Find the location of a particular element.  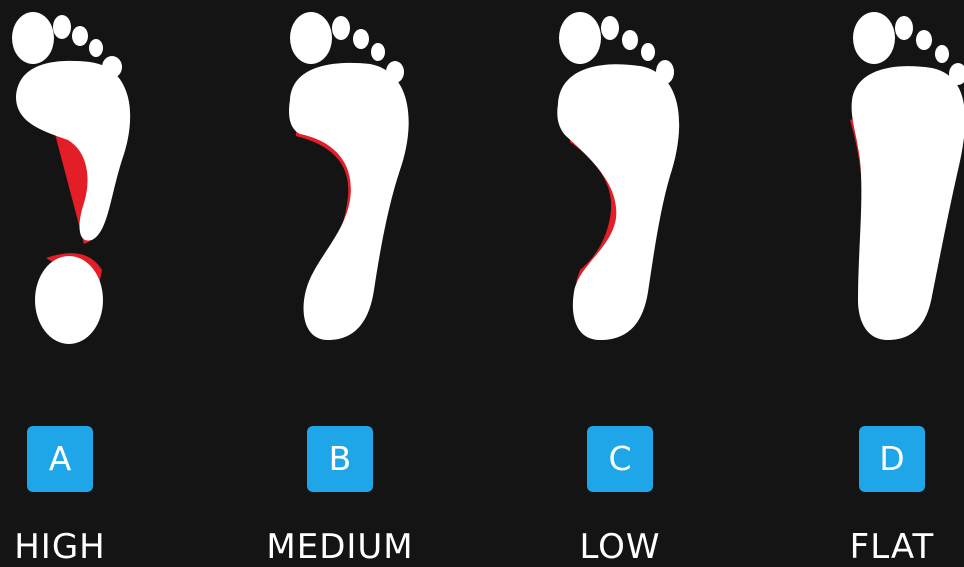

badge-d: D is located at coordinates (892, 459).